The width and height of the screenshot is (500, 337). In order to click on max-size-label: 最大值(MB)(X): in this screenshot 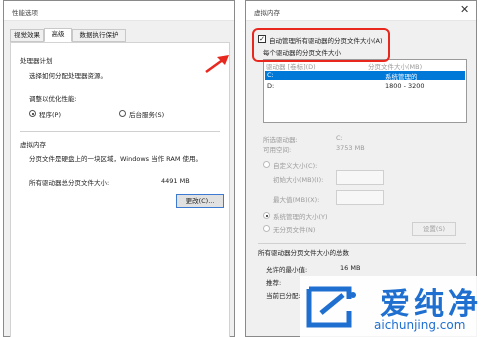, I will do `click(296, 200)`.